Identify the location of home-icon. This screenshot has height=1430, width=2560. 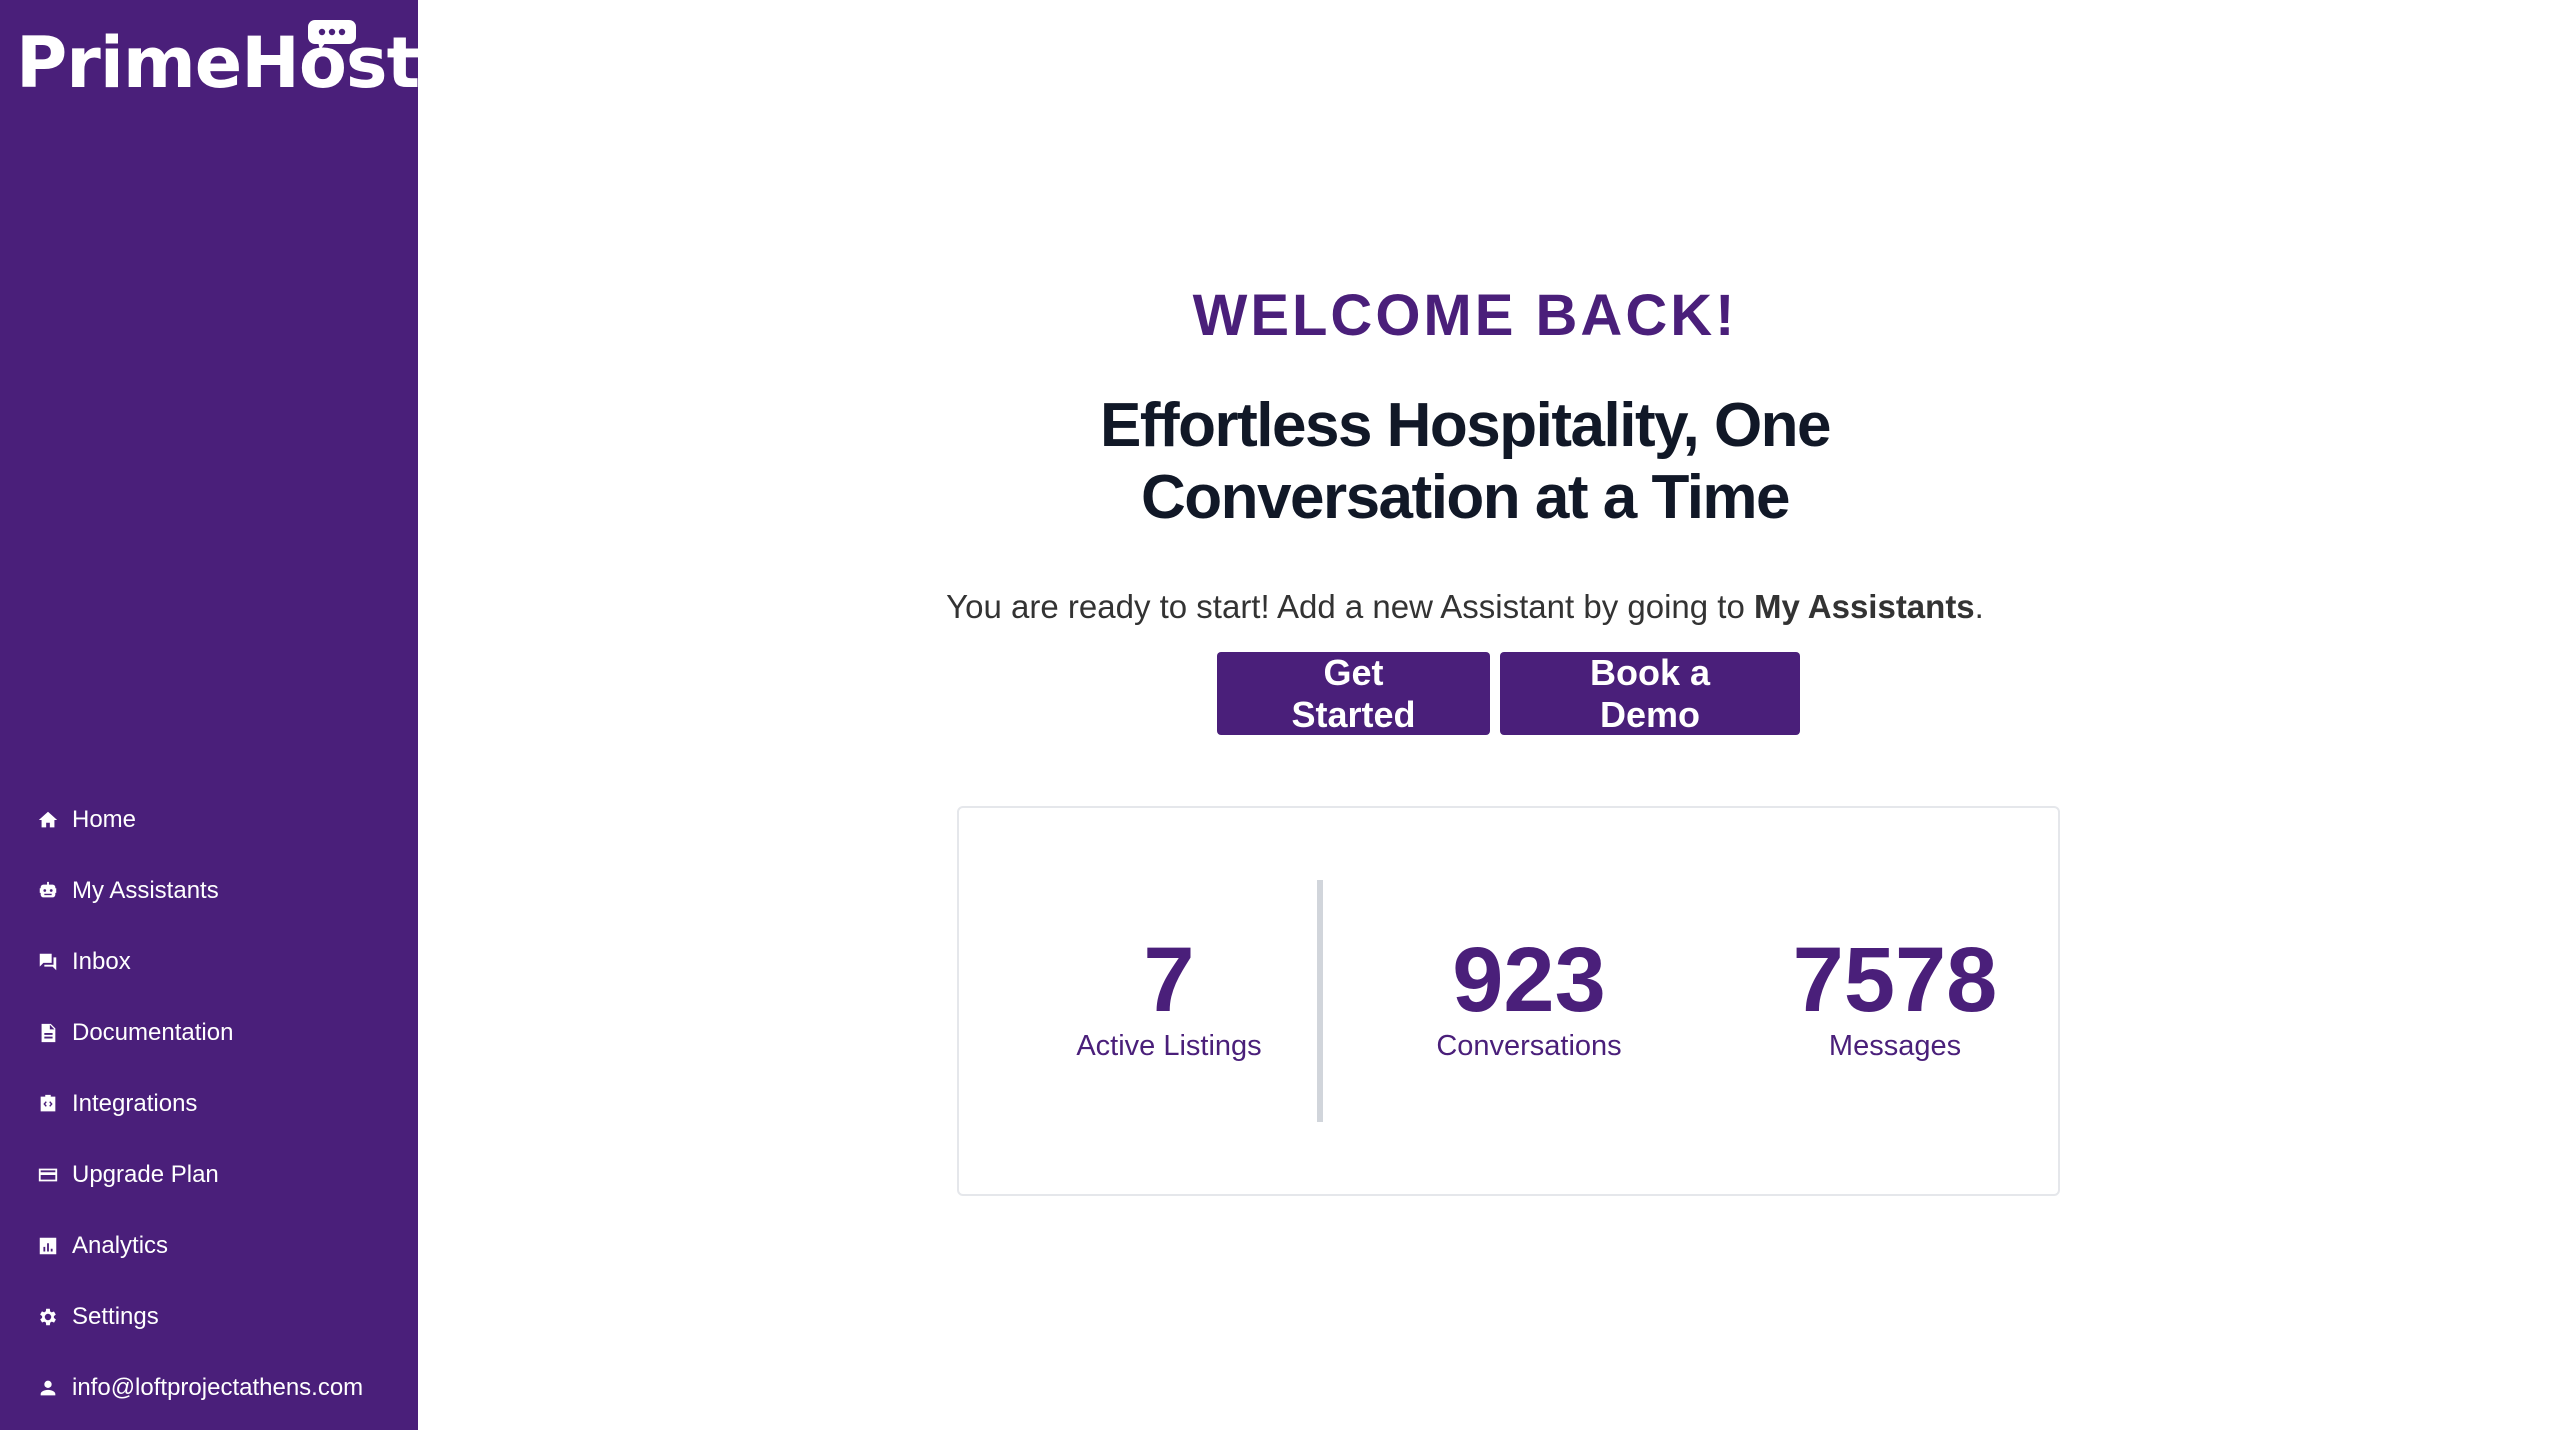
(48, 820).